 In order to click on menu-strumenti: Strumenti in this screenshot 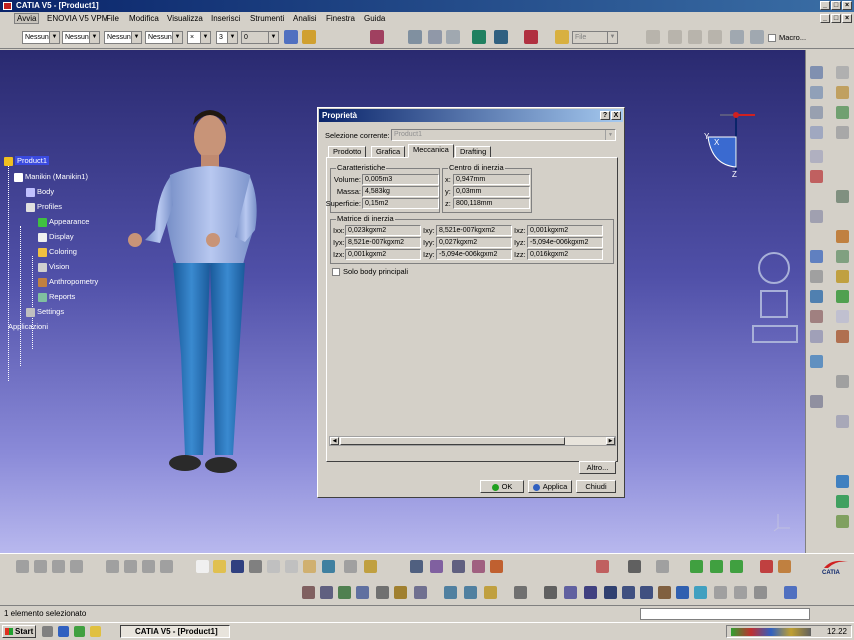, I will do `click(267, 18)`.